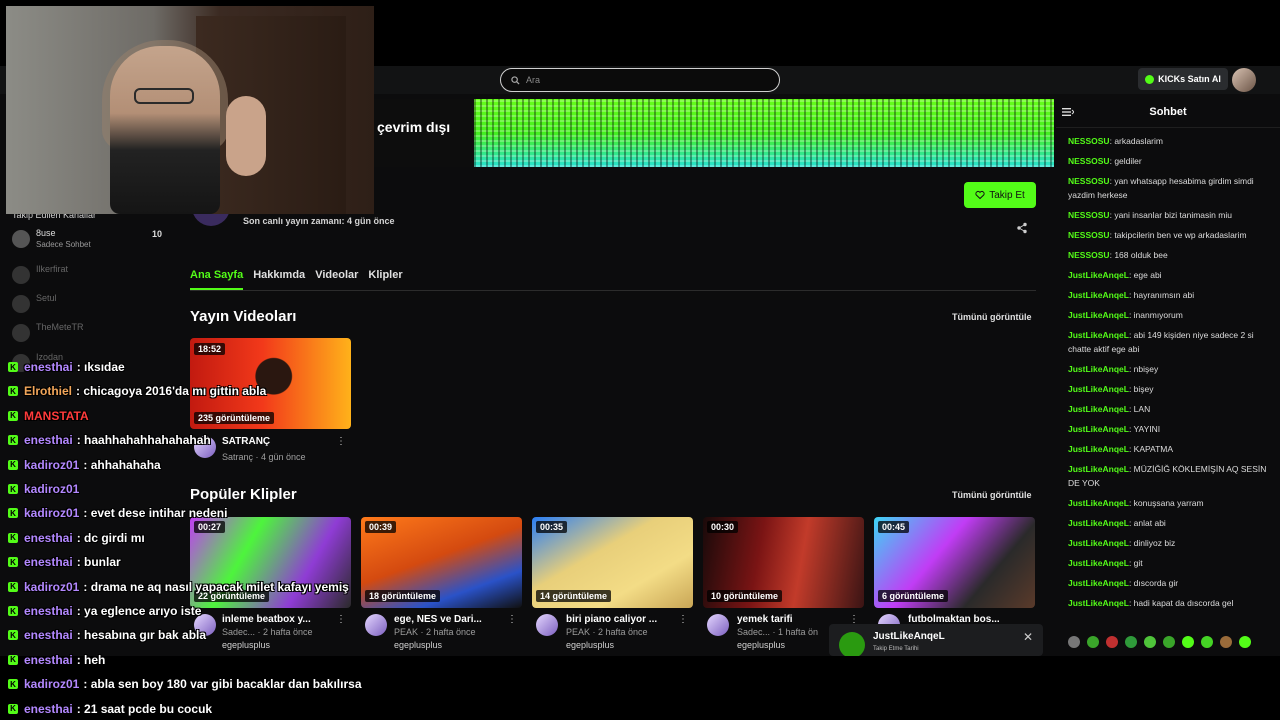  What do you see at coordinates (13, 659) in the screenshot?
I see `kick-badge-icon: K` at bounding box center [13, 659].